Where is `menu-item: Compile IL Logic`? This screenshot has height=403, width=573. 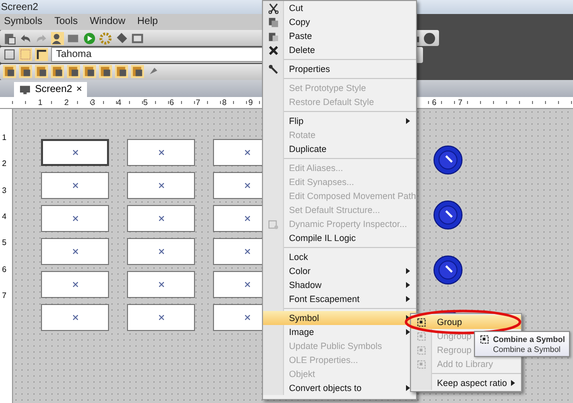 menu-item: Compile IL Logic is located at coordinates (339, 238).